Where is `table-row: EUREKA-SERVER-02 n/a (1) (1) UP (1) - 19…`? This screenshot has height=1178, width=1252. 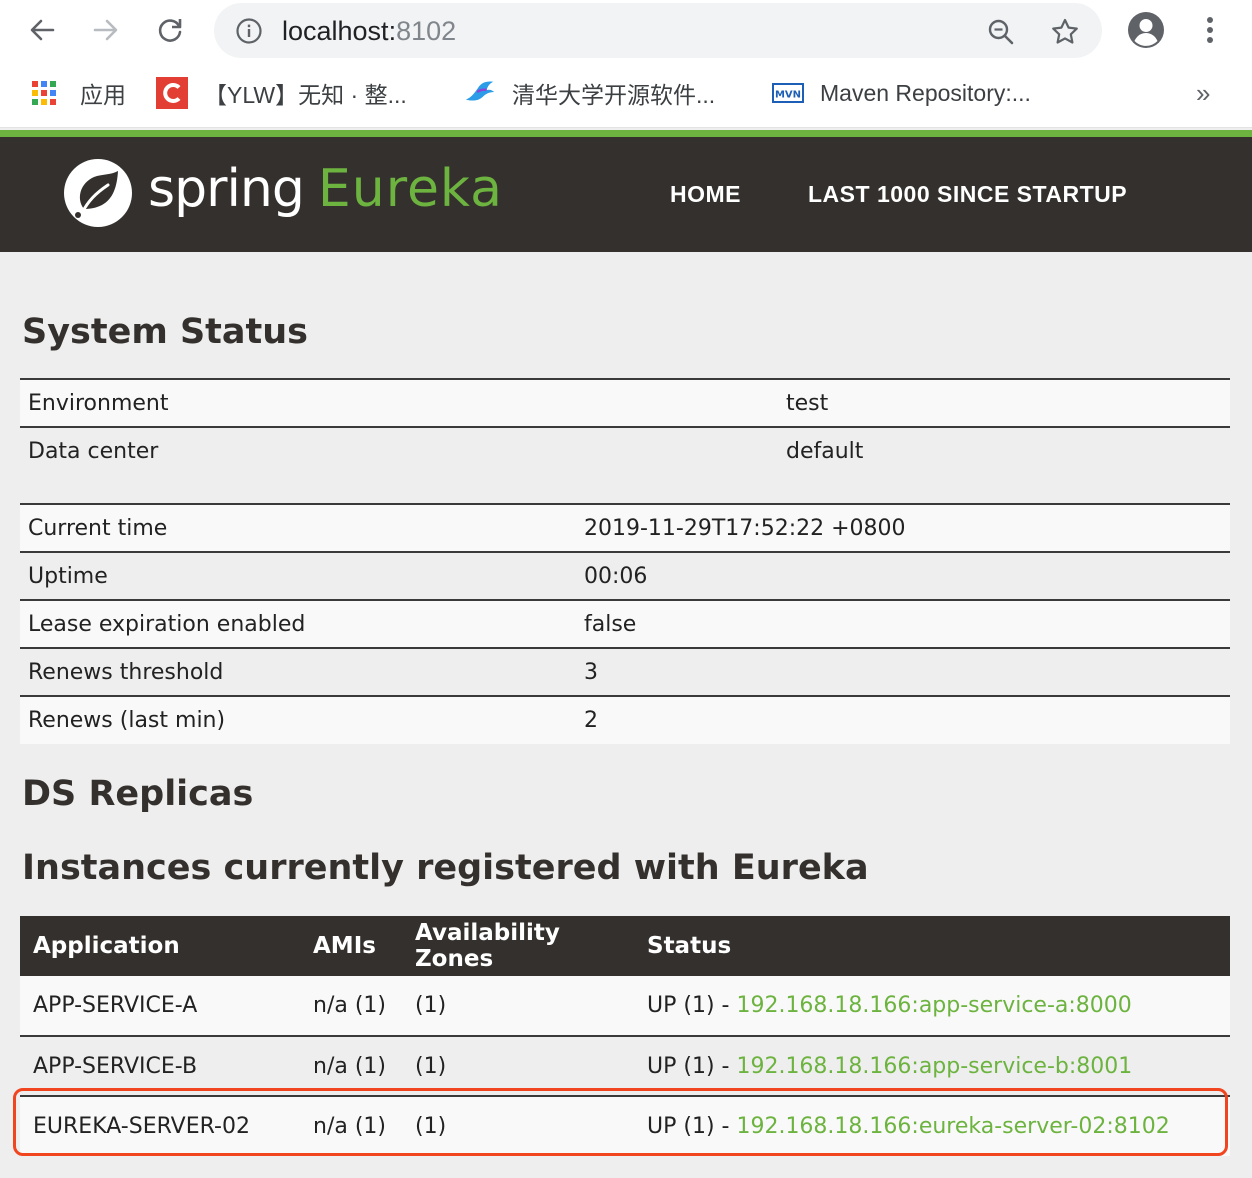
table-row: EUREKA-SERVER-02 n/a (1) (1) UP (1) - 19… is located at coordinates (625, 1126).